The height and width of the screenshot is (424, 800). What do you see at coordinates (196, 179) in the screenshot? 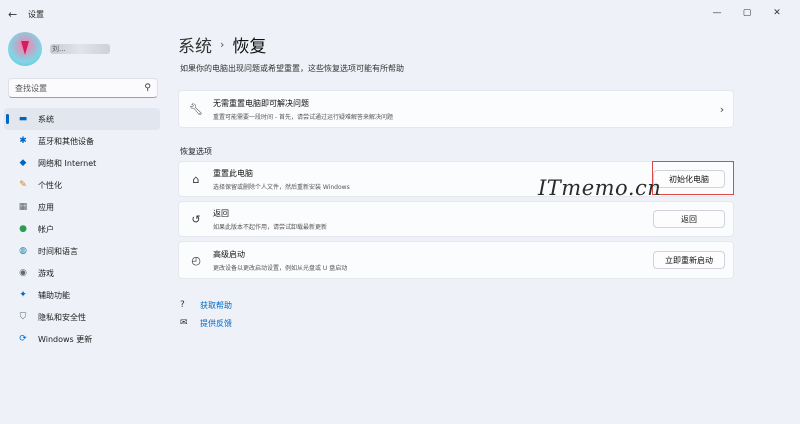
I see `reset-pc-icon: ⌂` at bounding box center [196, 179].